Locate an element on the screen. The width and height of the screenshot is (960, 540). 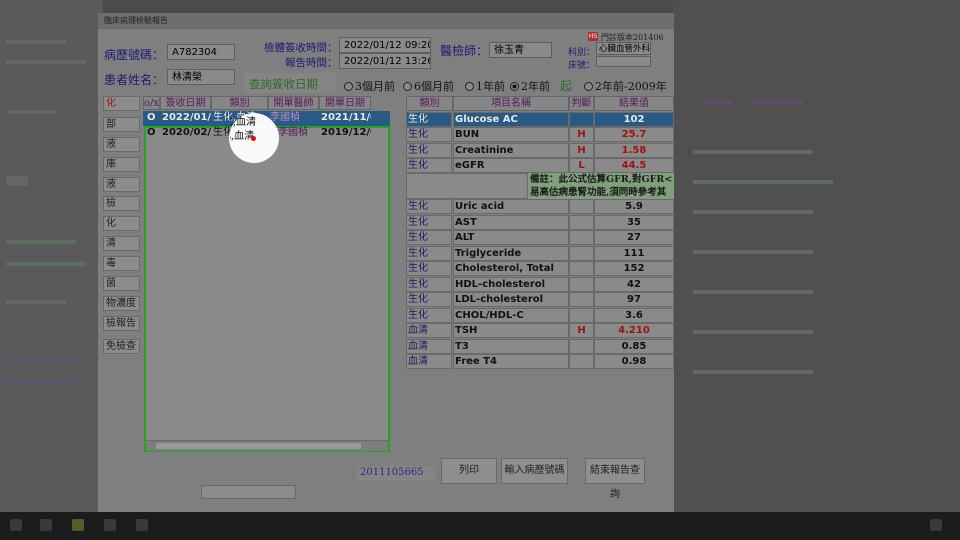
row-order-date: 2019/12/03 is located at coordinates (346, 132).